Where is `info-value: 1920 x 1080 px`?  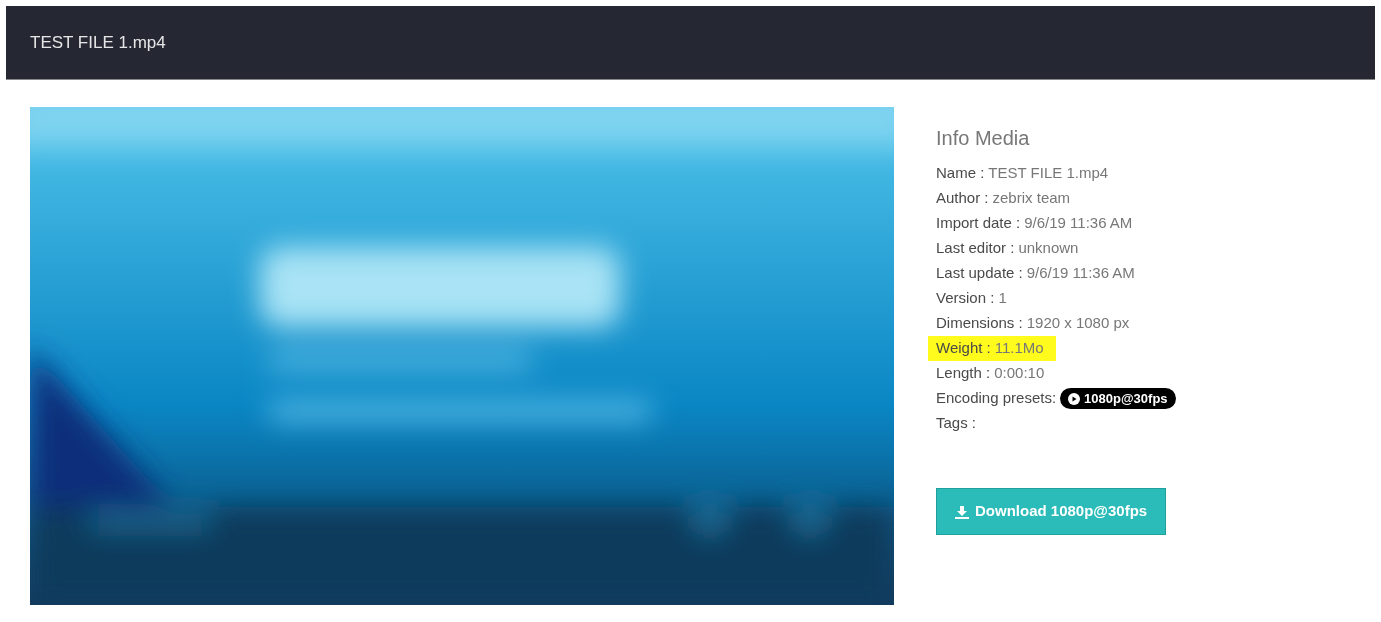
info-value: 1920 x 1080 px is located at coordinates (1078, 323).